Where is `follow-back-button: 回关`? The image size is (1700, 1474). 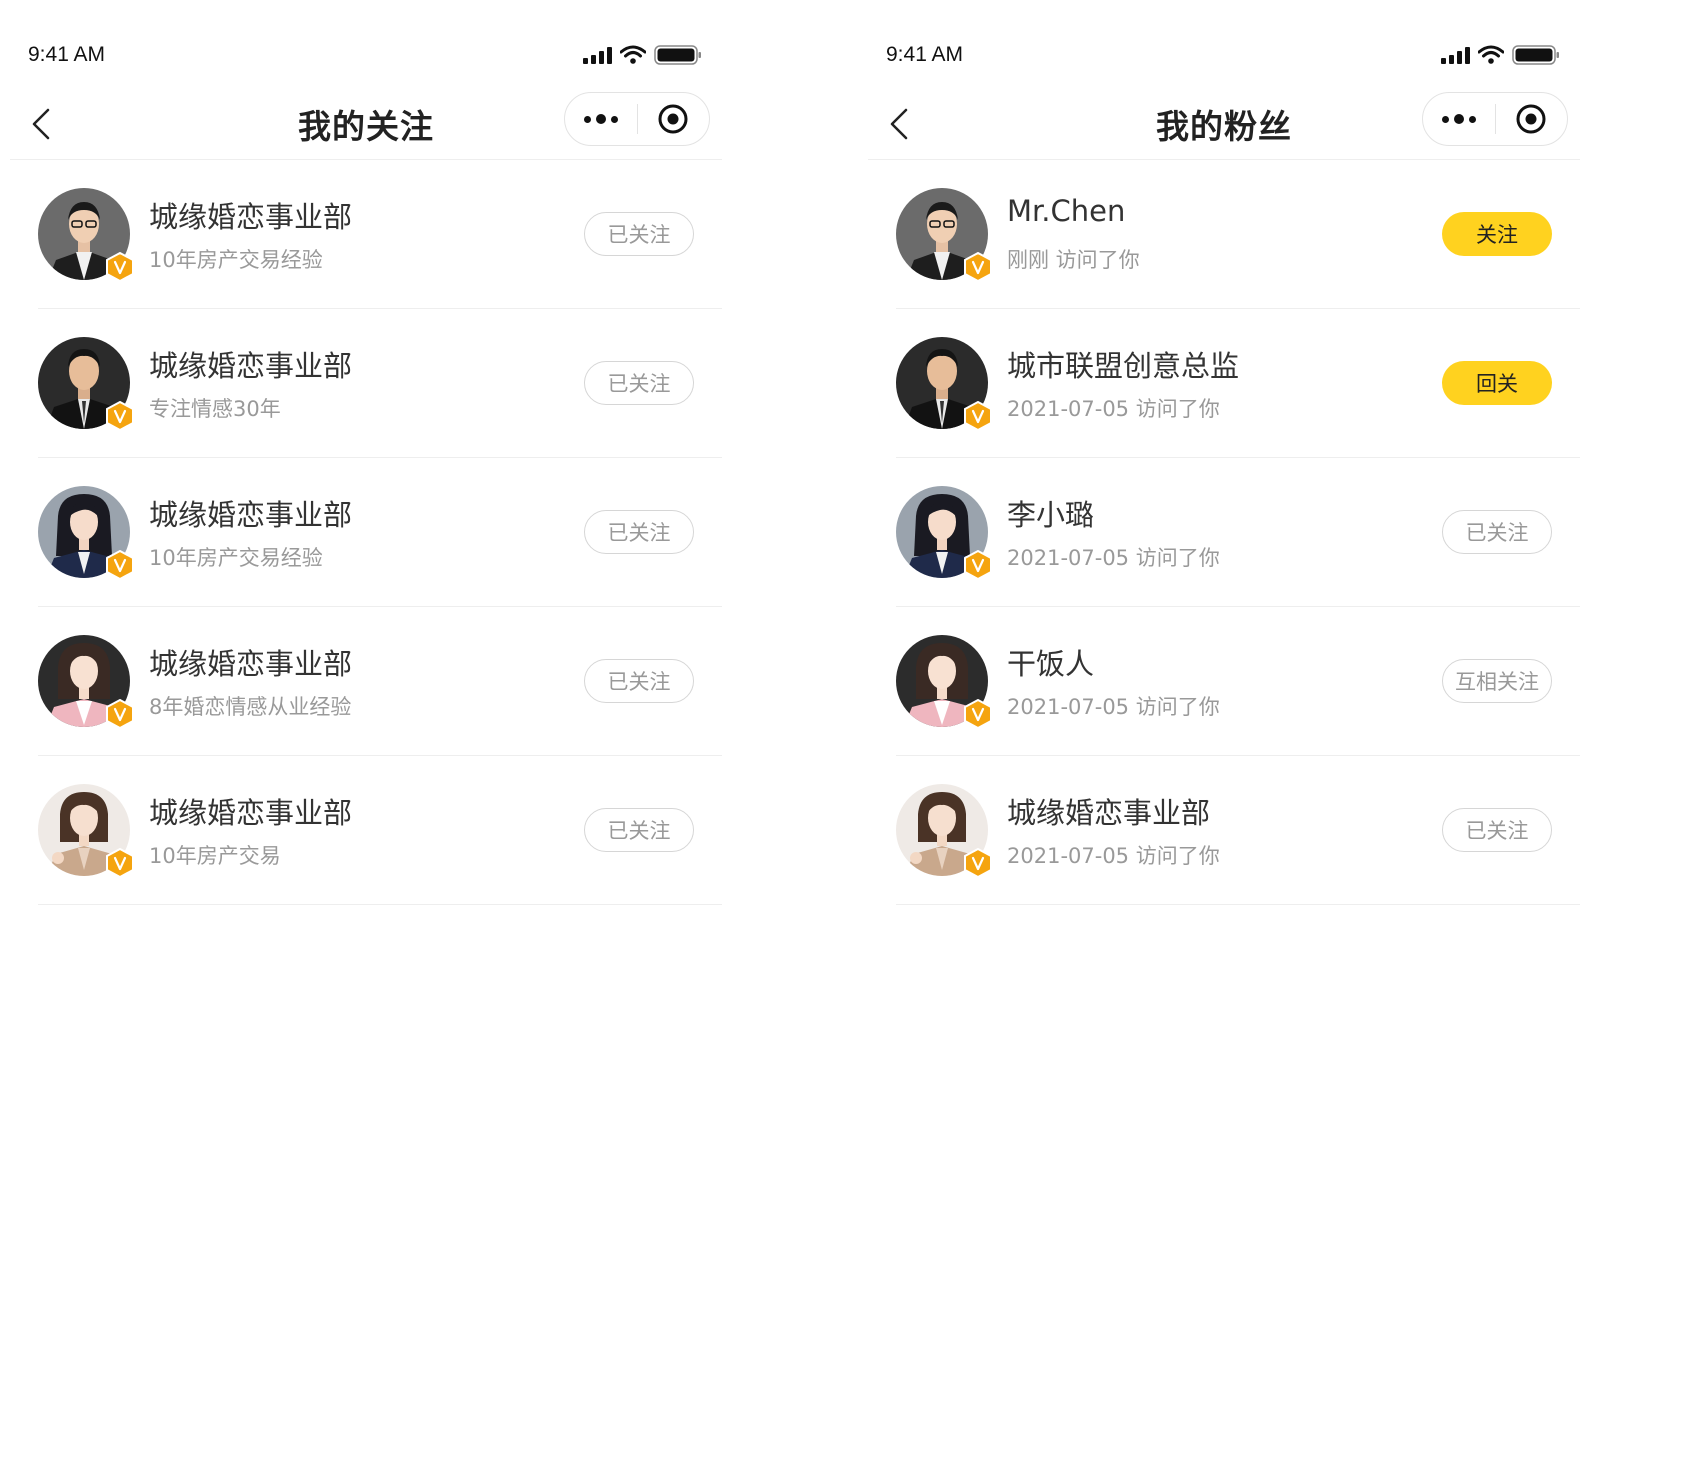 follow-back-button: 回关 is located at coordinates (1497, 383).